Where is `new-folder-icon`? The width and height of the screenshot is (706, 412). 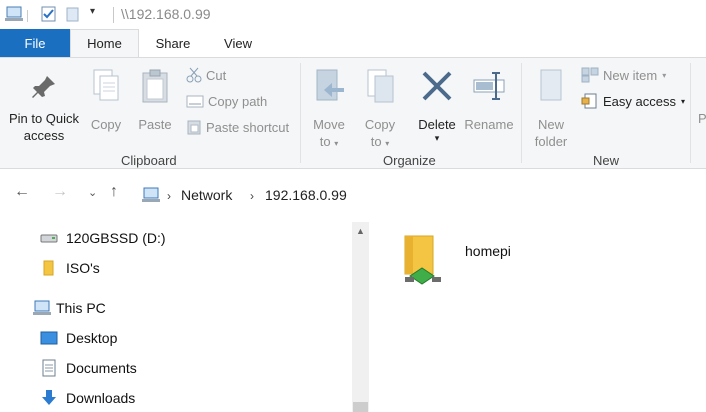 new-folder-icon is located at coordinates (551, 85).